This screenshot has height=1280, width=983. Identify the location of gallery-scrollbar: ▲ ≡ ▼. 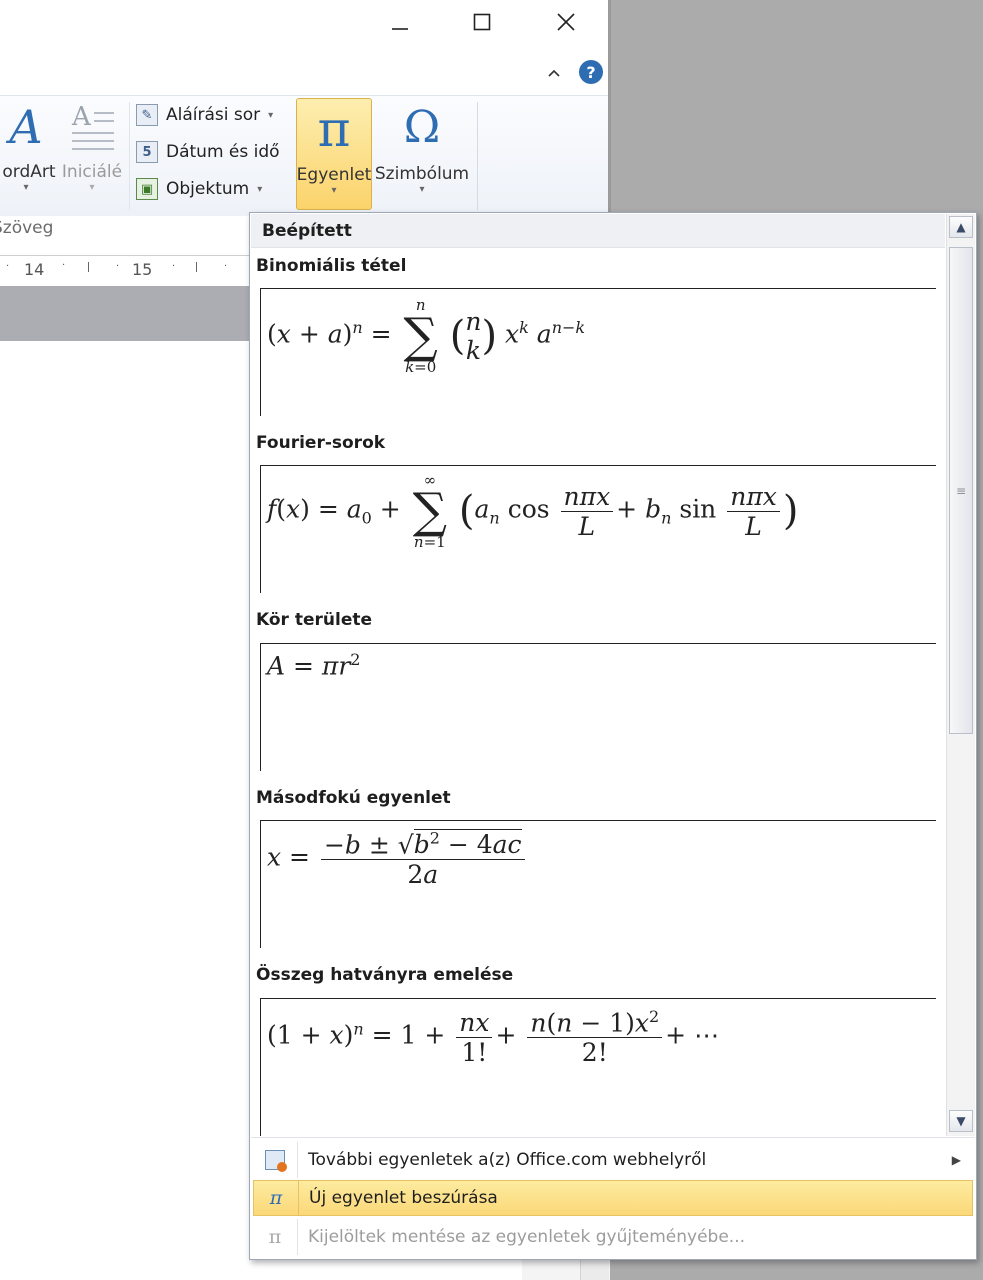
(960, 675).